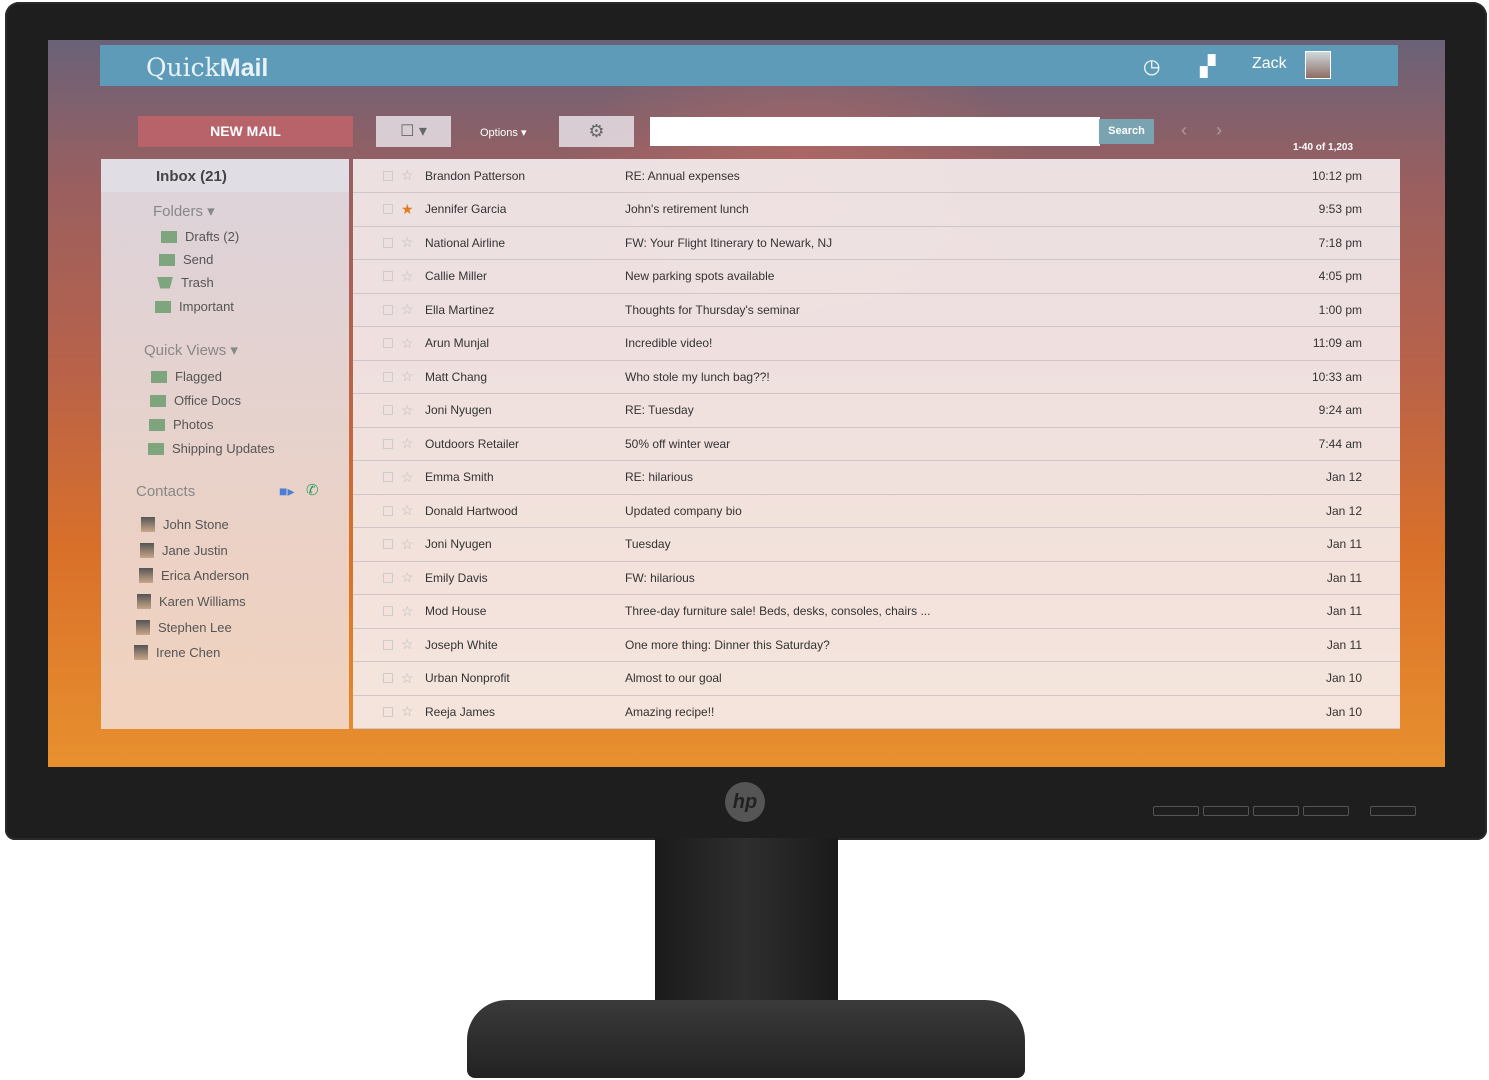 This screenshot has height=1080, width=1489. Describe the element at coordinates (1393, 811) in the screenshot. I see `power-button` at that location.